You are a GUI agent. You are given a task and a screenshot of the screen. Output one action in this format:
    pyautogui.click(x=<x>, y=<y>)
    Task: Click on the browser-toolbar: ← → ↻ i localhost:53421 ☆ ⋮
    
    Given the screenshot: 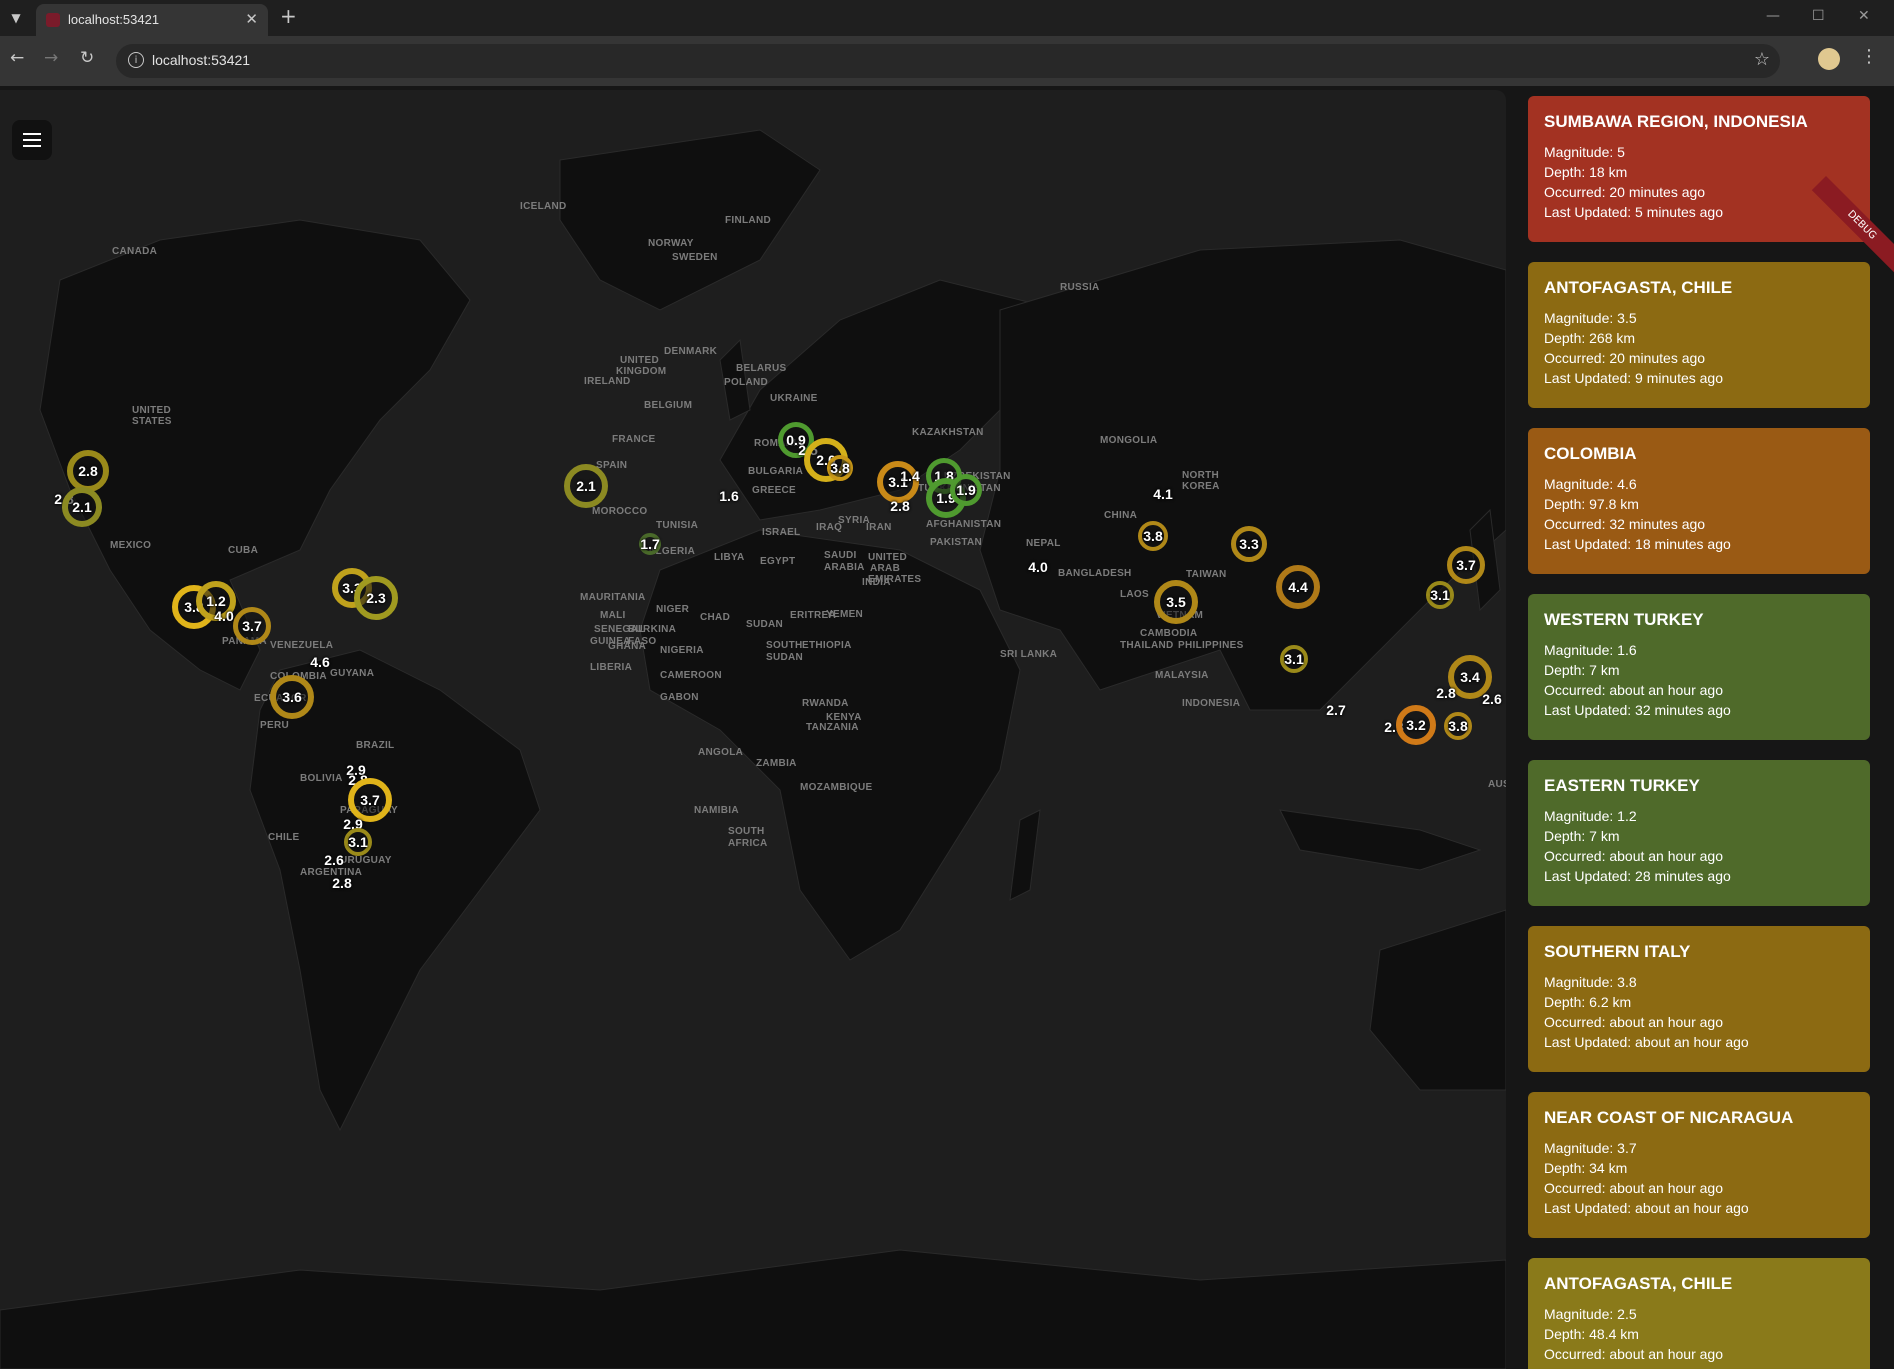 What is the action you would take?
    pyautogui.click(x=947, y=61)
    